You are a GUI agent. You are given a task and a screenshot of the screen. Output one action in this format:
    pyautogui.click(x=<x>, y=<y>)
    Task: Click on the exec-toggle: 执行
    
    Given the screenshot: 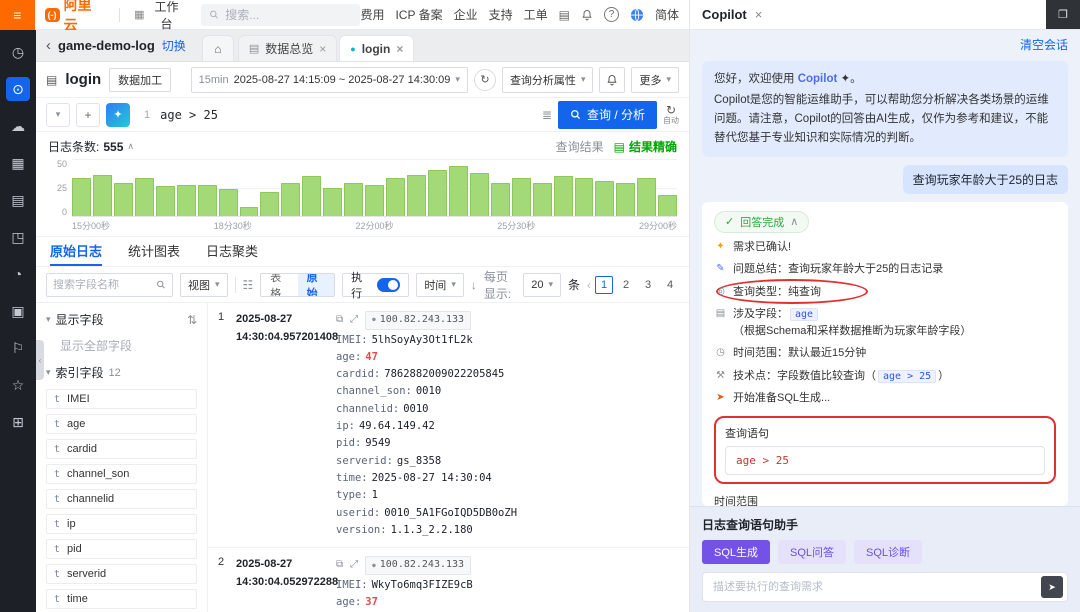 What is the action you would take?
    pyautogui.click(x=376, y=286)
    